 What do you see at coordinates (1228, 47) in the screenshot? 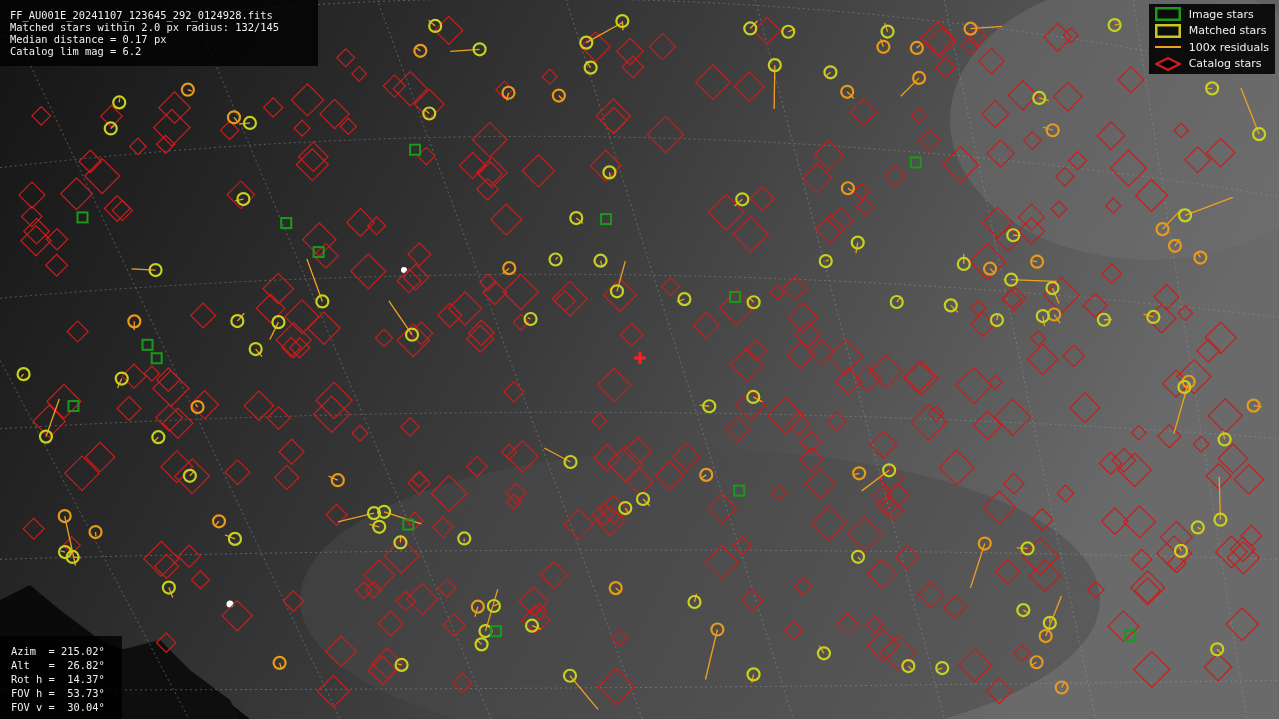
I see `legend-label: 100x residuals` at bounding box center [1228, 47].